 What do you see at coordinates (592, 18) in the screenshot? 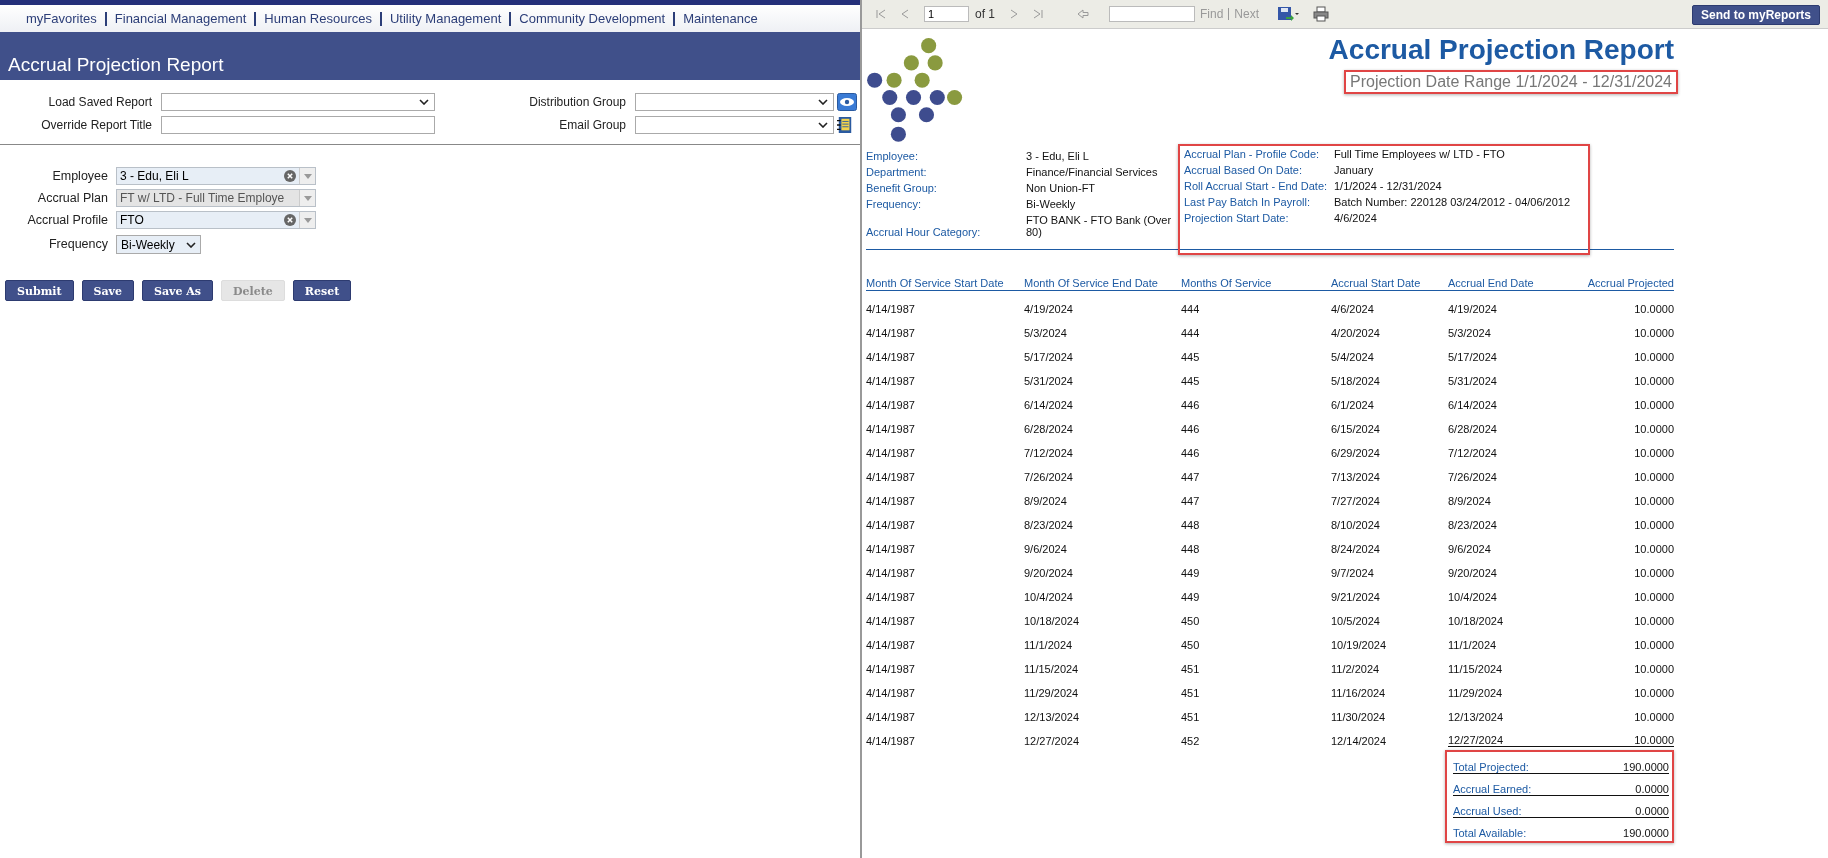
I see `nav-link: Community Development` at bounding box center [592, 18].